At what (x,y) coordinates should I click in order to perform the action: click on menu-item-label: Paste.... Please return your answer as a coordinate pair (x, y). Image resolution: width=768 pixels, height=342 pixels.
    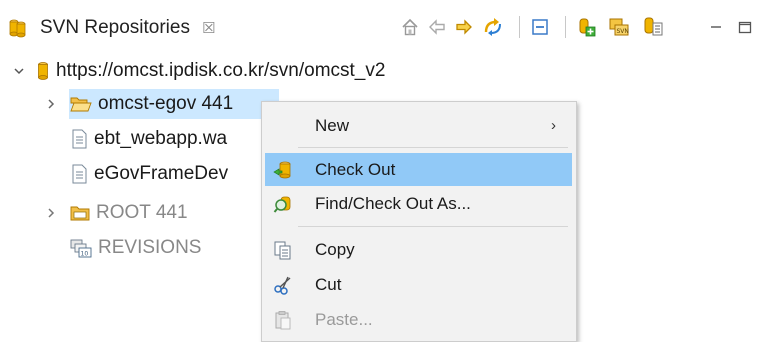
    Looking at the image, I should click on (344, 319).